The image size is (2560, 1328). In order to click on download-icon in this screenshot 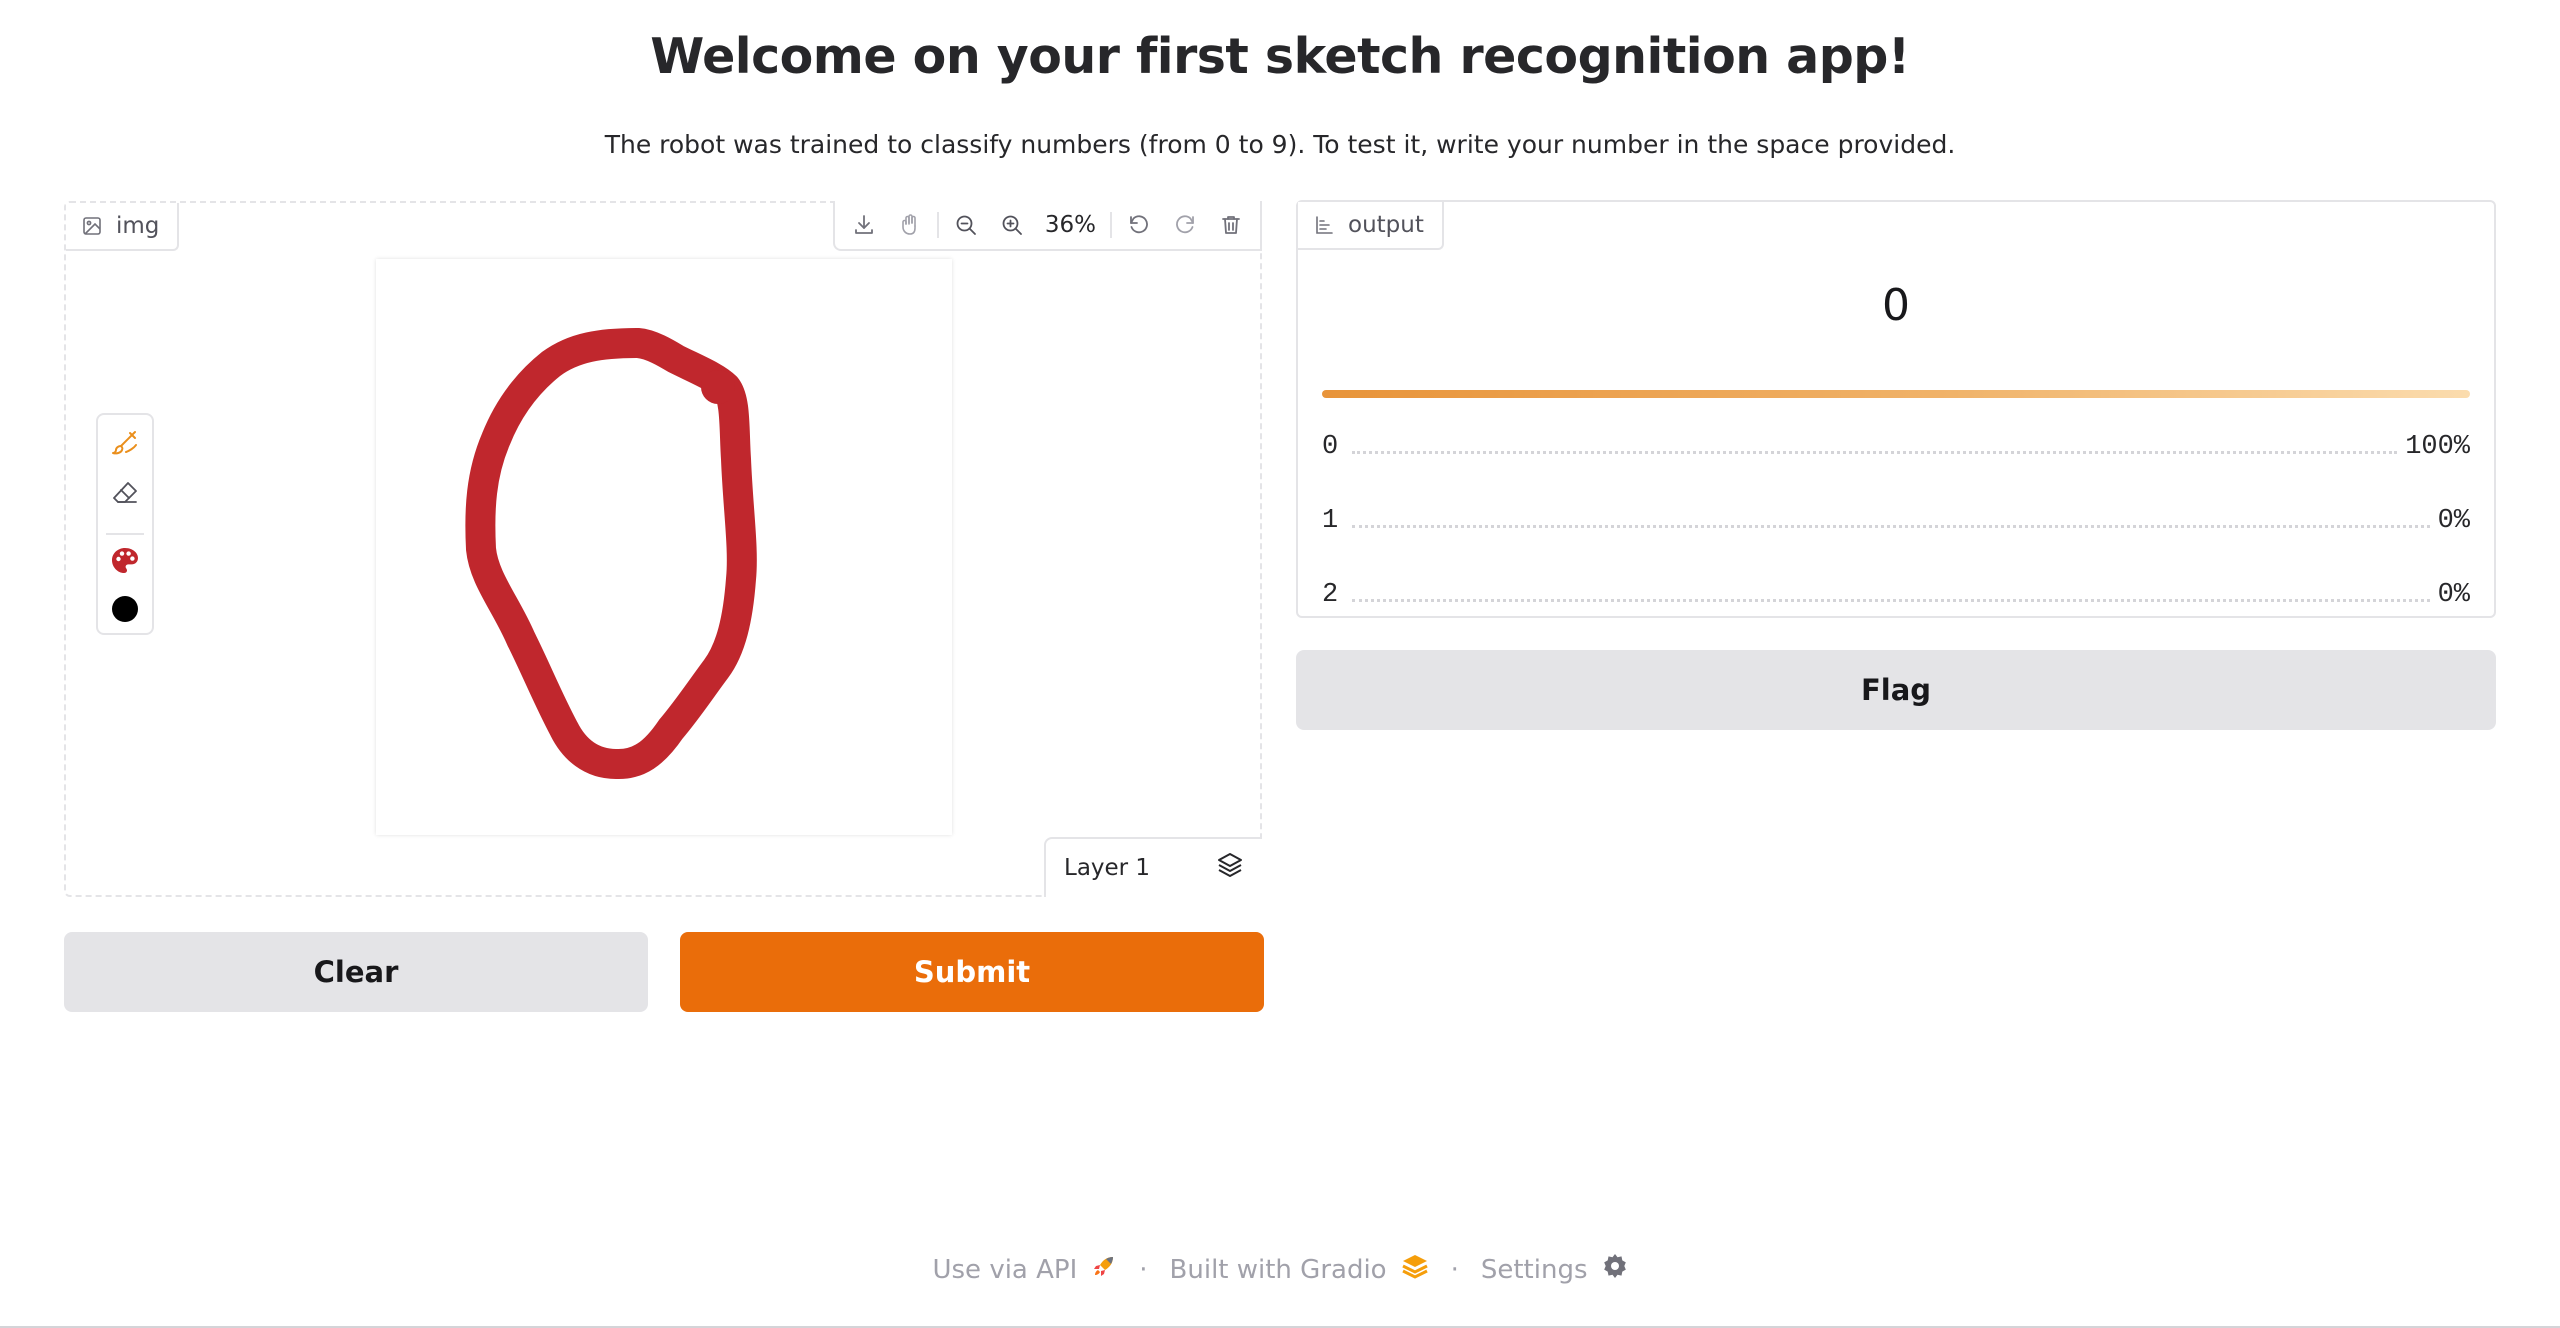, I will do `click(864, 225)`.